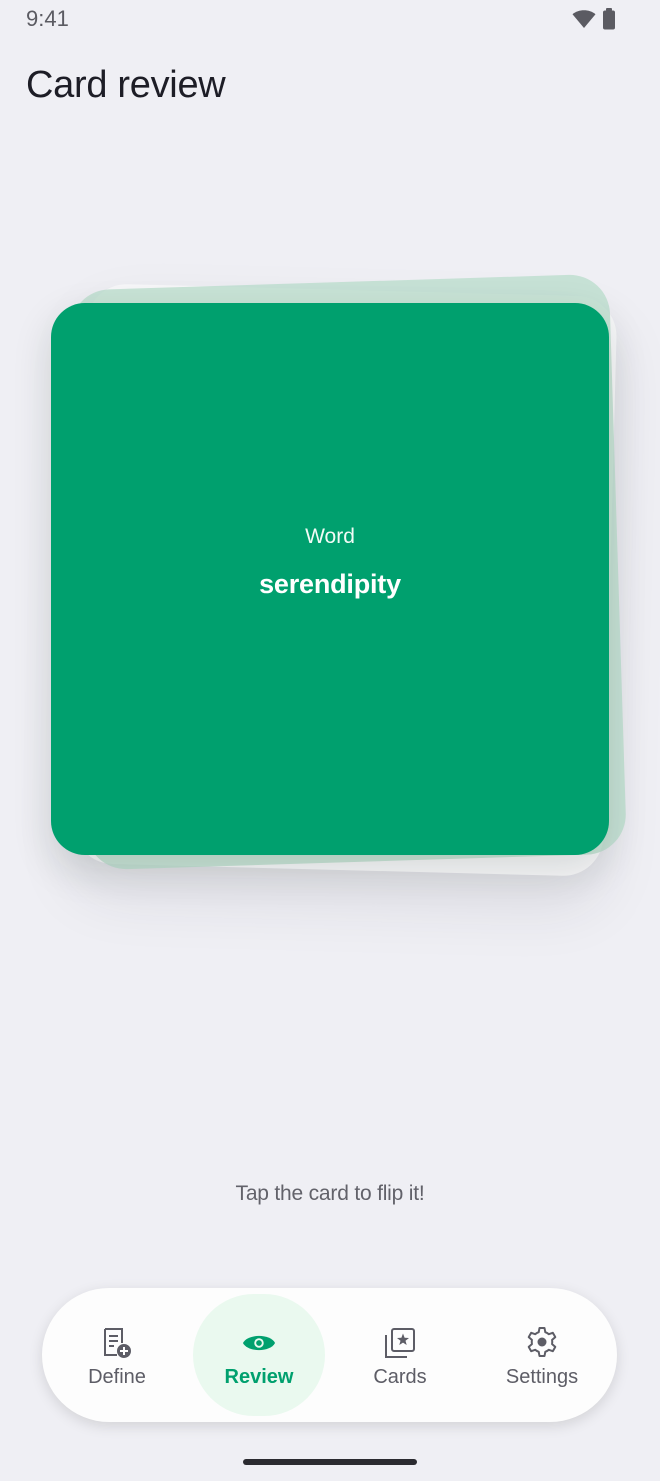  Describe the element at coordinates (47, 18) in the screenshot. I see `status-time: 9:41` at that location.